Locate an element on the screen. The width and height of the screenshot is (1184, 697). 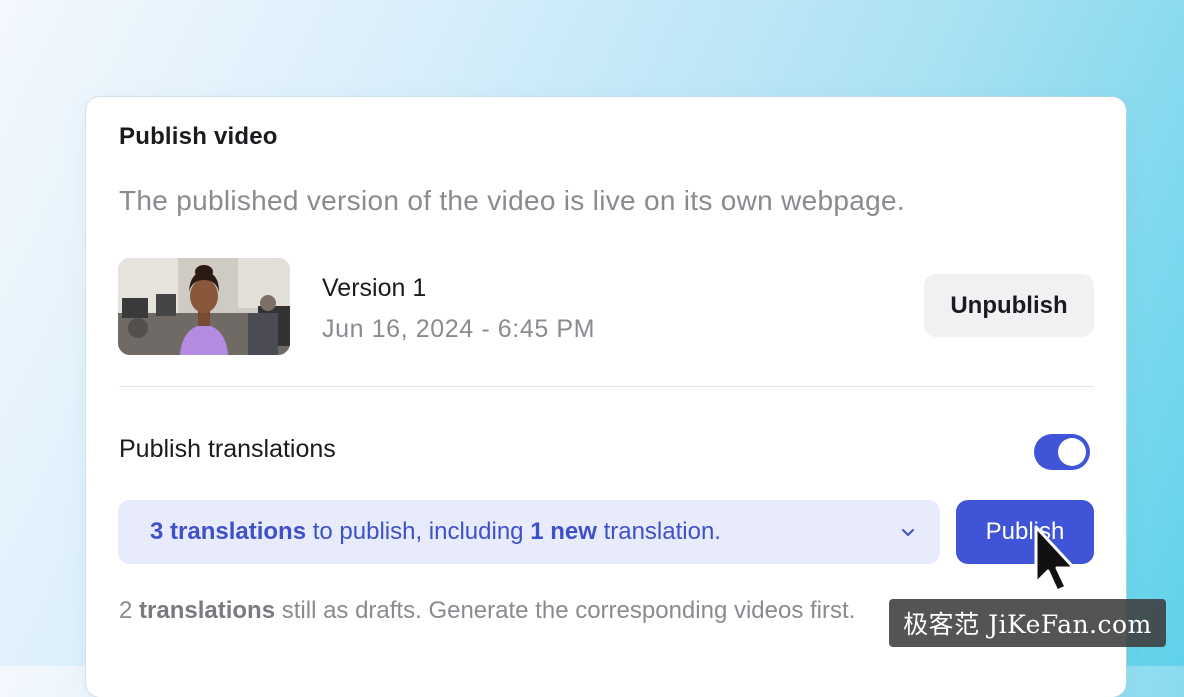
publish-translations-toggle is located at coordinates (1062, 452).